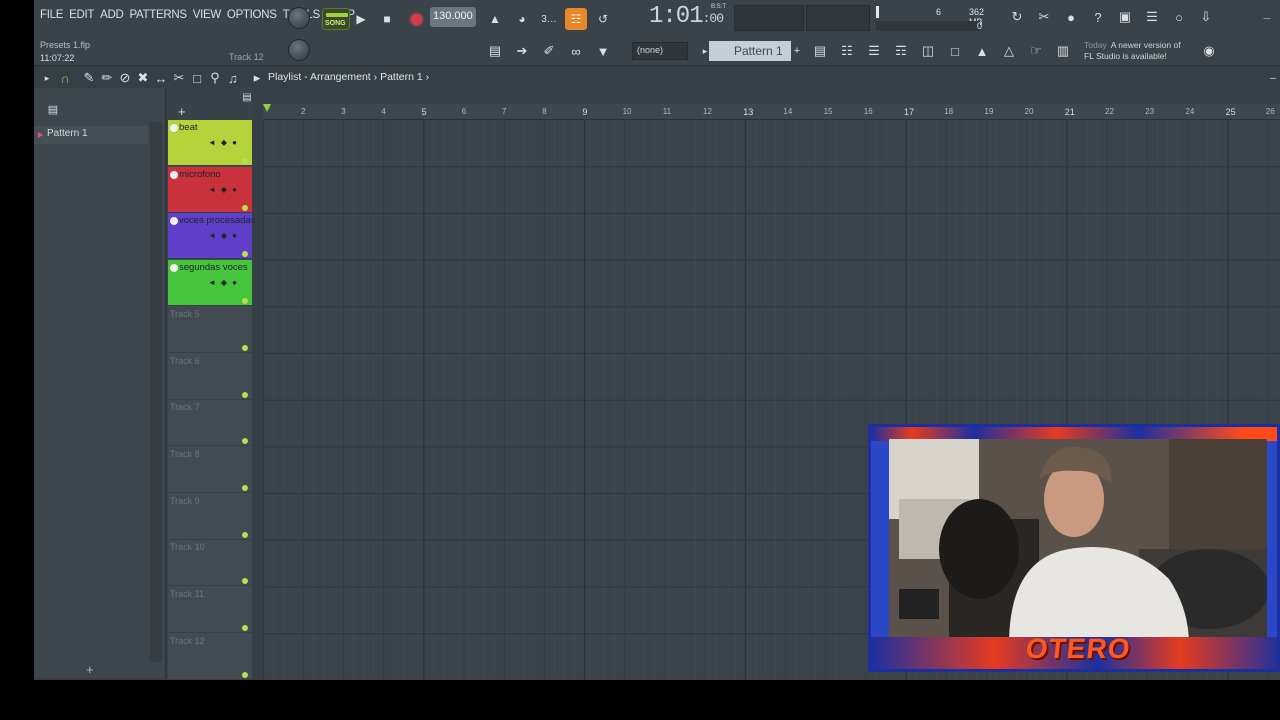 Image resolution: width=1280 pixels, height=720 pixels. Describe the element at coordinates (65, 78) in the screenshot. I see `snap-magnet-button: ∩` at that location.